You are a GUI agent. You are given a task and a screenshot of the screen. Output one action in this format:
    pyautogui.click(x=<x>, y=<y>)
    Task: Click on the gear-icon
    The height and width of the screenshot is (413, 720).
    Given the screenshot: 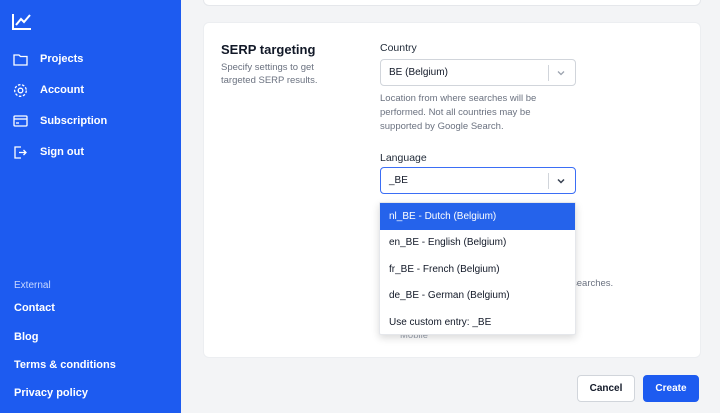 What is the action you would take?
    pyautogui.click(x=20, y=90)
    